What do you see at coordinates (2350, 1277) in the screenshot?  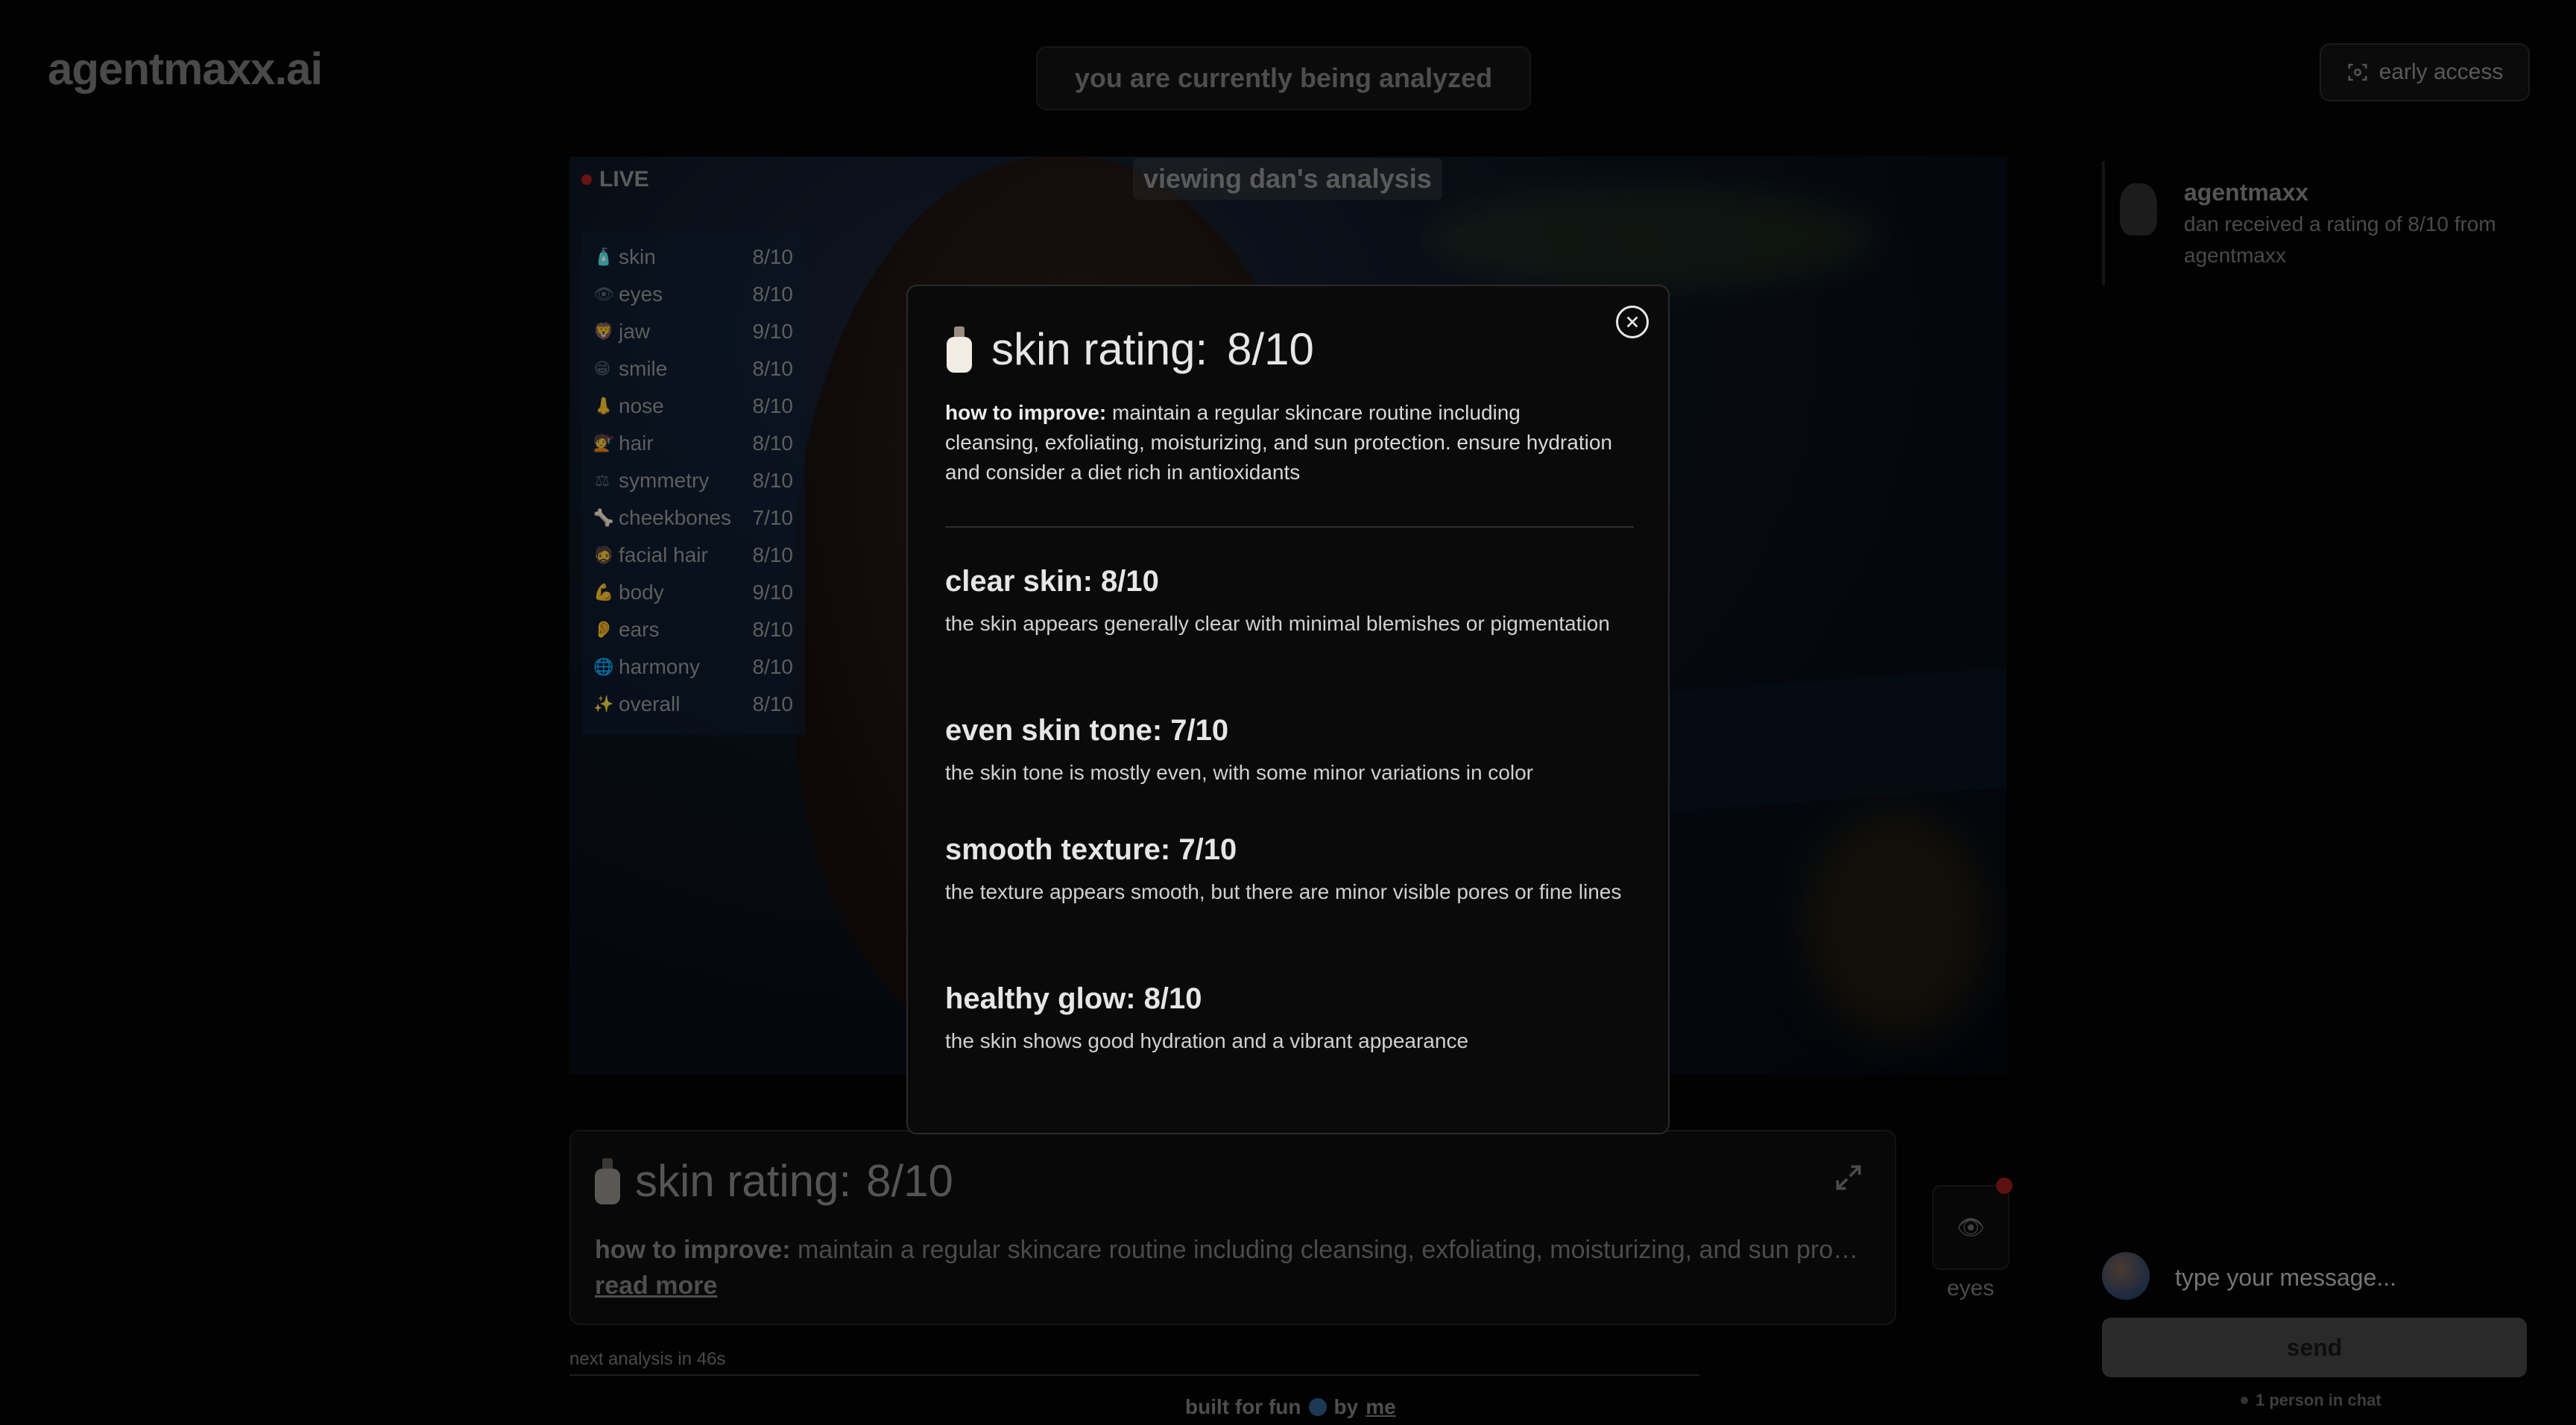 I see `chat-message-input` at bounding box center [2350, 1277].